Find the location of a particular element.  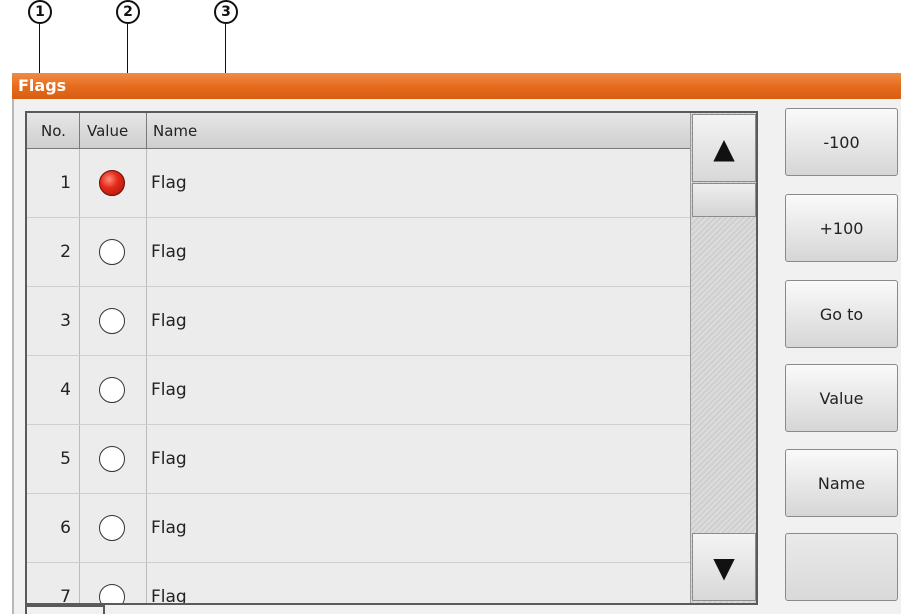

scroll-up-button: ▲ is located at coordinates (724, 148).